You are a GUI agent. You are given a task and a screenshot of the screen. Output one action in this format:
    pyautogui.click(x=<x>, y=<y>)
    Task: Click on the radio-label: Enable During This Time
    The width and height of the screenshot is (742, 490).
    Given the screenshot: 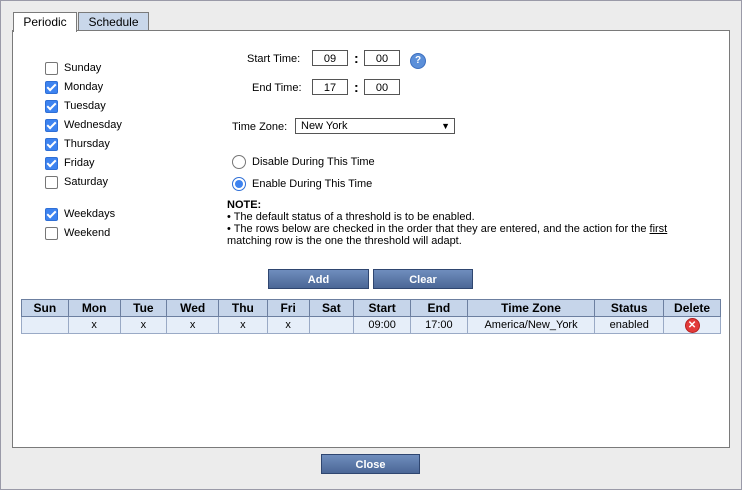 What is the action you would take?
    pyautogui.click(x=312, y=184)
    